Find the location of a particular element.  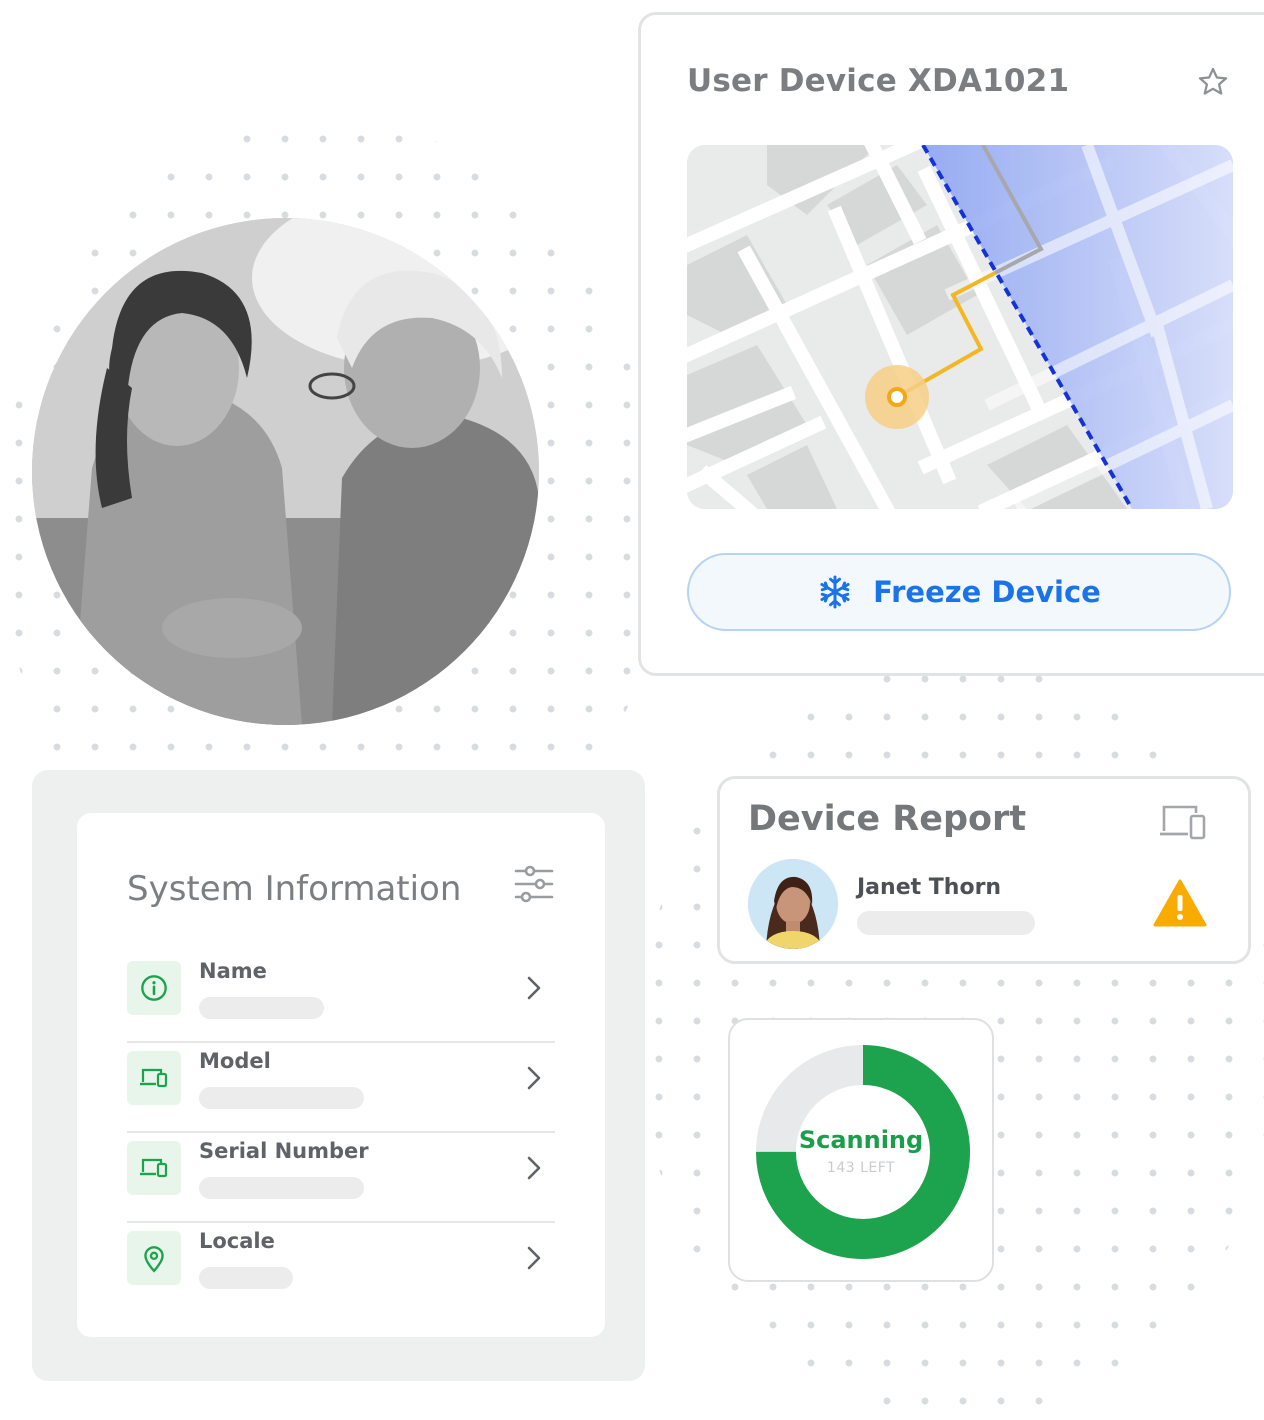

snowflake-icon is located at coordinates (835, 592).